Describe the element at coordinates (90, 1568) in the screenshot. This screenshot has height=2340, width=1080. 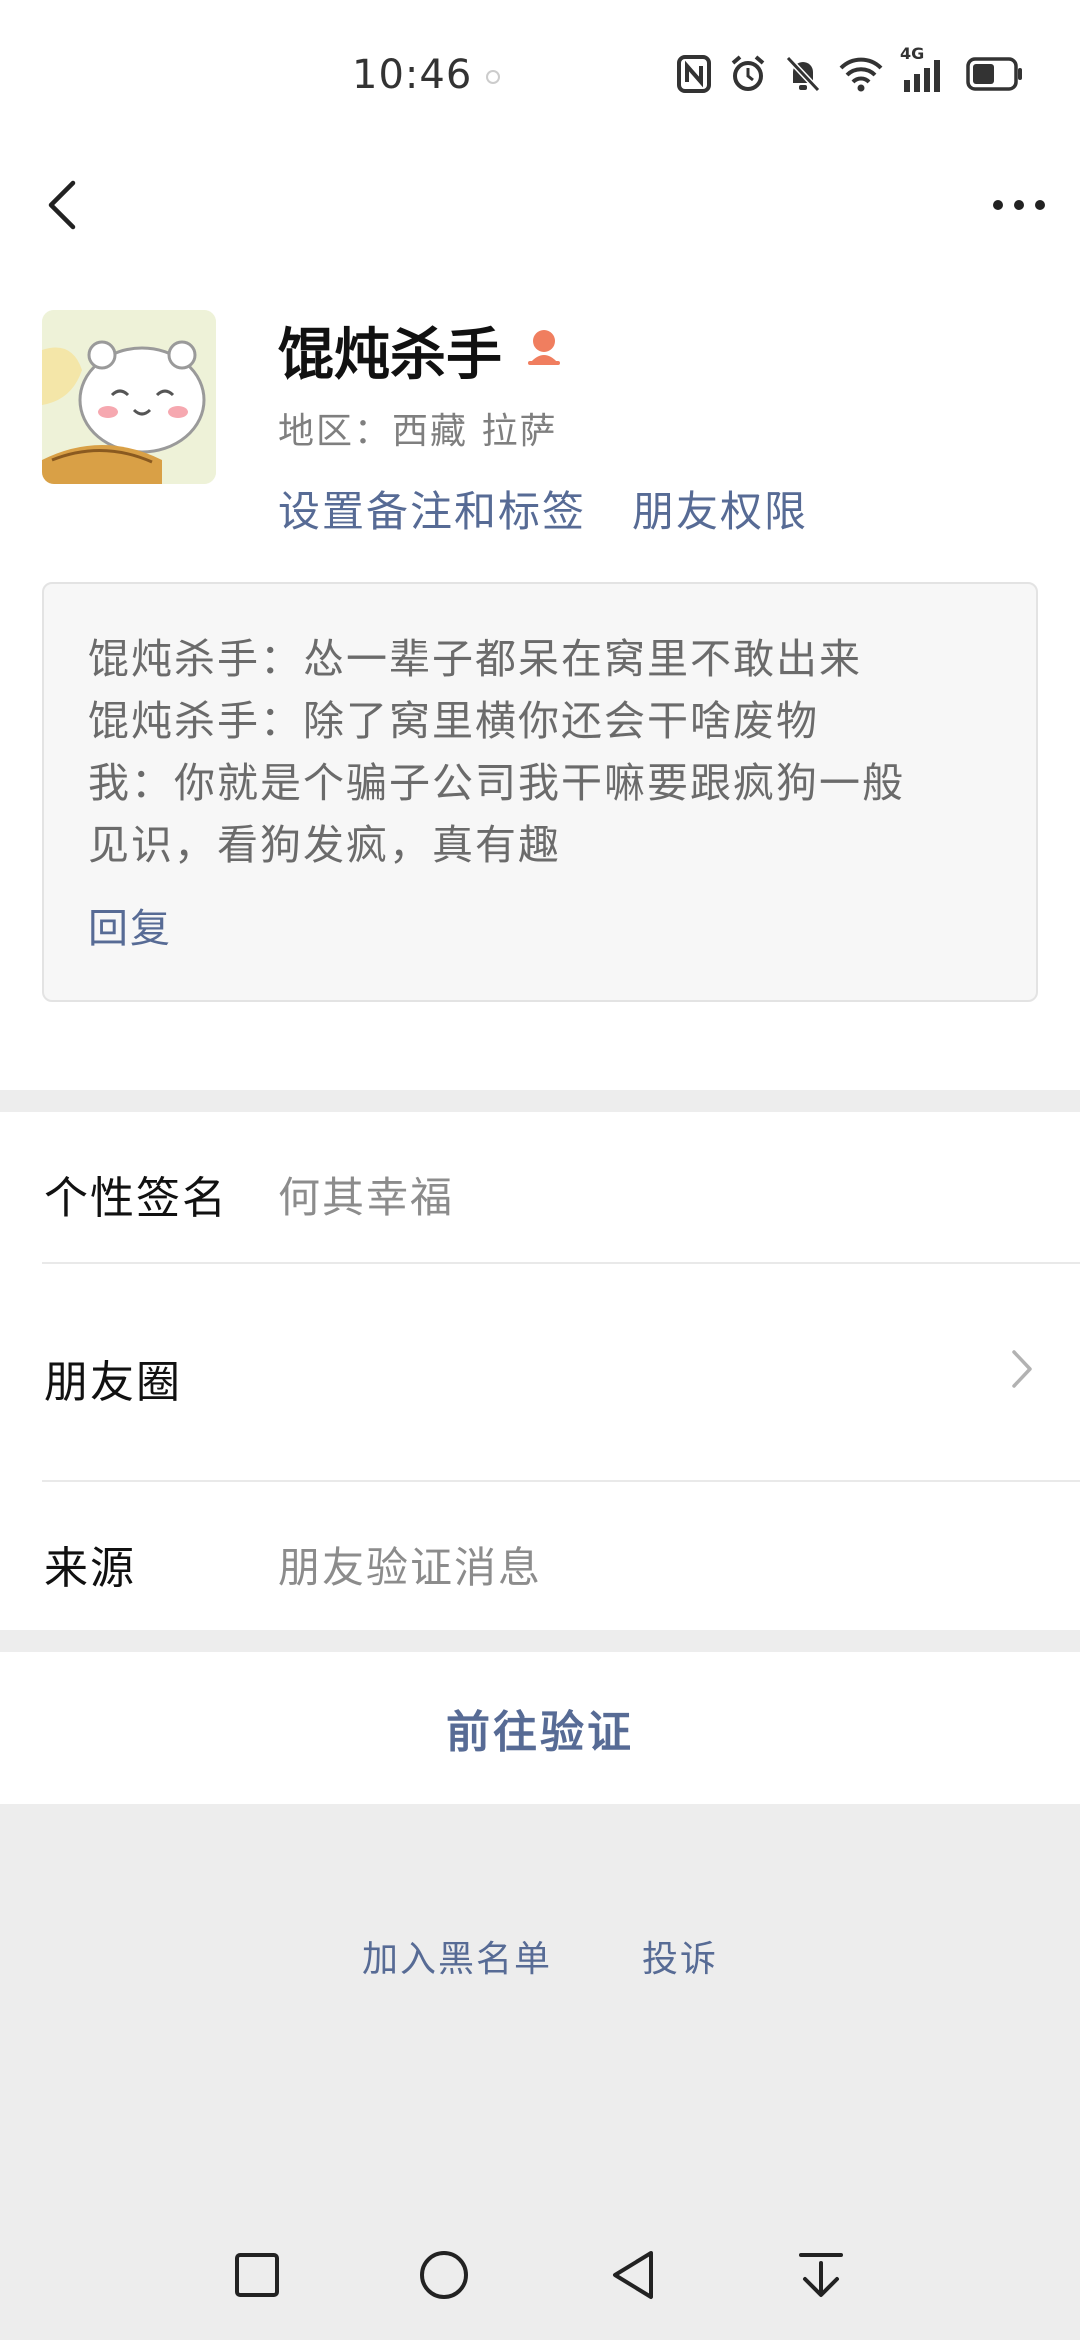
I see `source-label: 来源` at that location.